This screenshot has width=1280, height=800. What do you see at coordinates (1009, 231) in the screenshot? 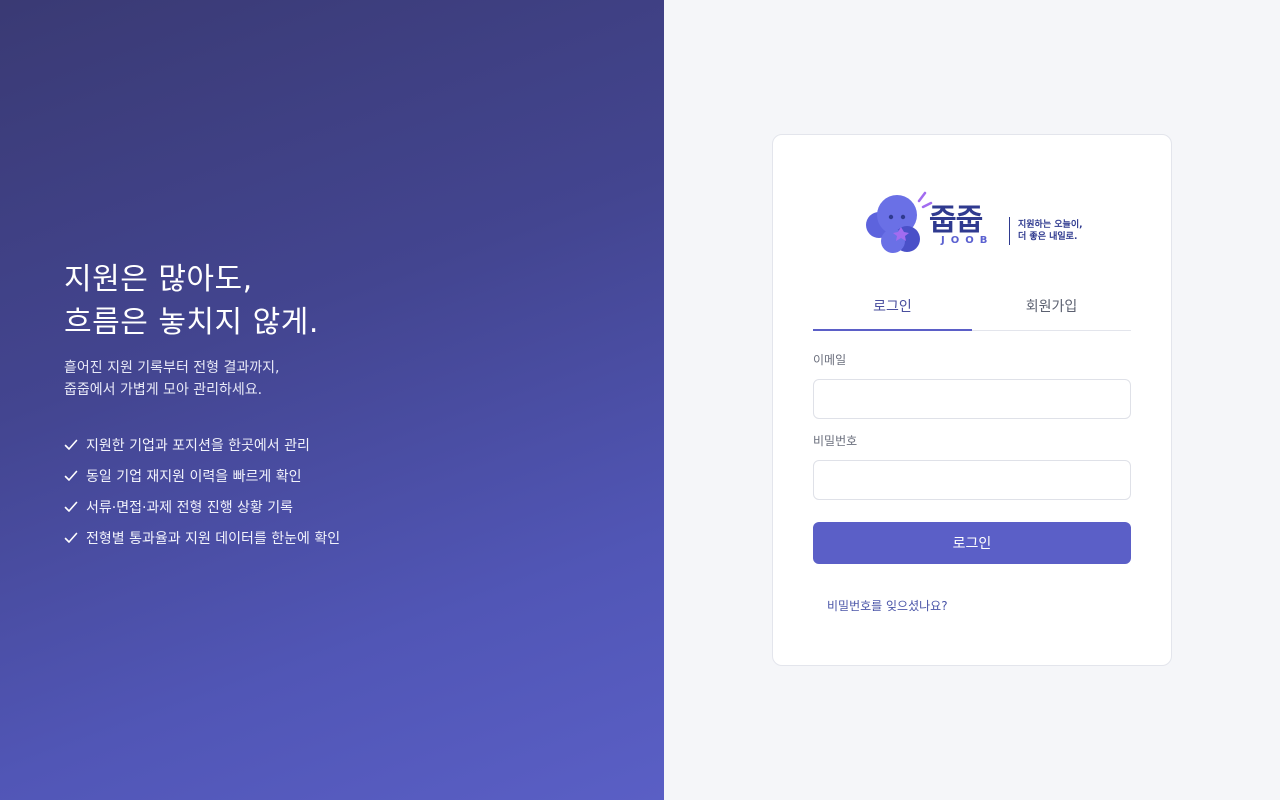
I see `logo-divider` at bounding box center [1009, 231].